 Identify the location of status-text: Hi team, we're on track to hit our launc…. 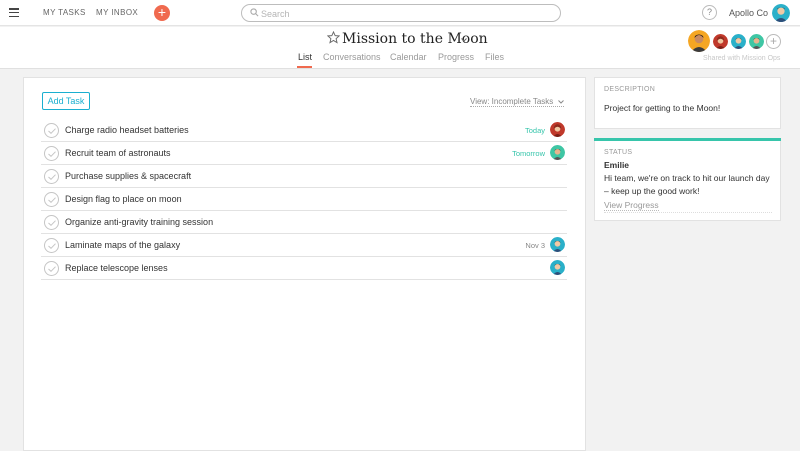
(687, 184).